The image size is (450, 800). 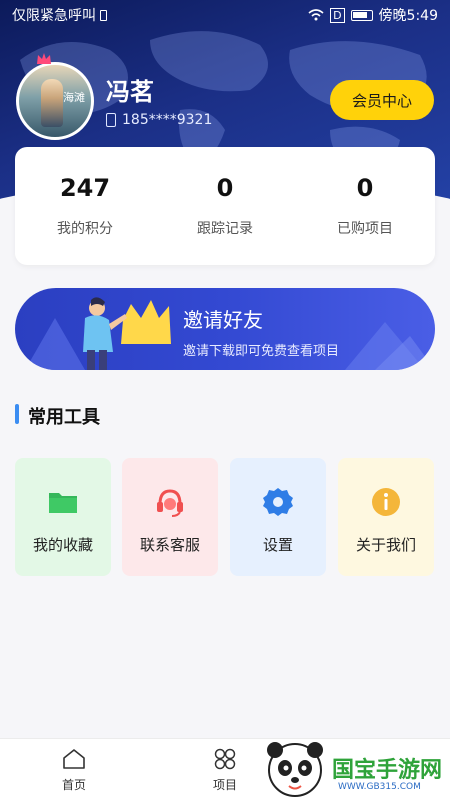 What do you see at coordinates (225, 769) in the screenshot?
I see `nav-projects: 项目` at bounding box center [225, 769].